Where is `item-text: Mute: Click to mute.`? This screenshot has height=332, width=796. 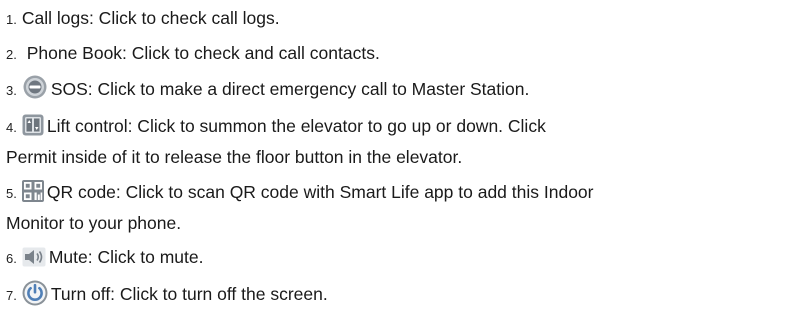
item-text: Mute: Click to mute. is located at coordinates (126, 257).